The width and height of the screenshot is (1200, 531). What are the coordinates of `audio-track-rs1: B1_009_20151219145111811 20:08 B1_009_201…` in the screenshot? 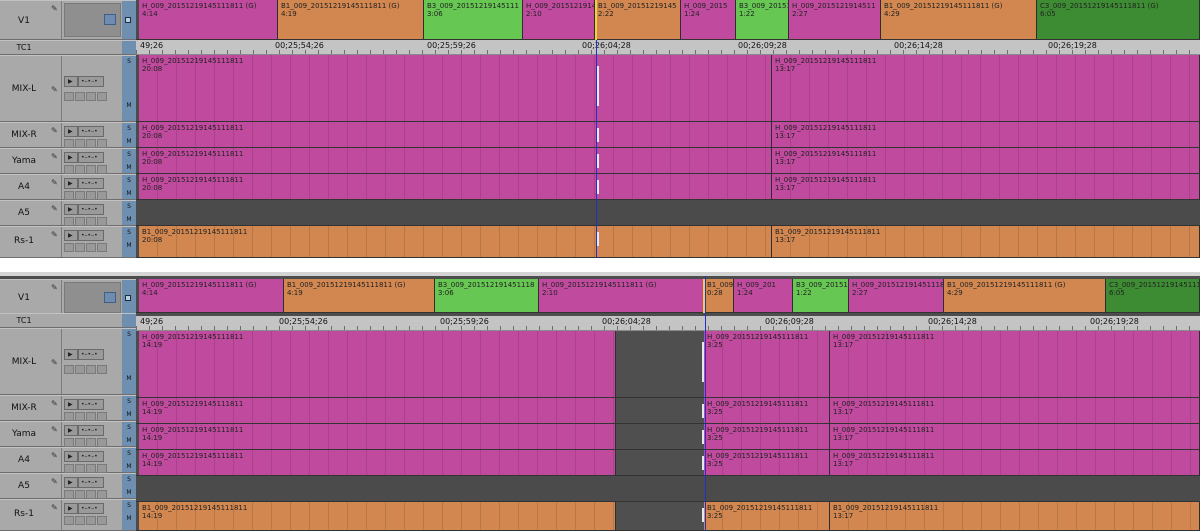 It's located at (668, 242).